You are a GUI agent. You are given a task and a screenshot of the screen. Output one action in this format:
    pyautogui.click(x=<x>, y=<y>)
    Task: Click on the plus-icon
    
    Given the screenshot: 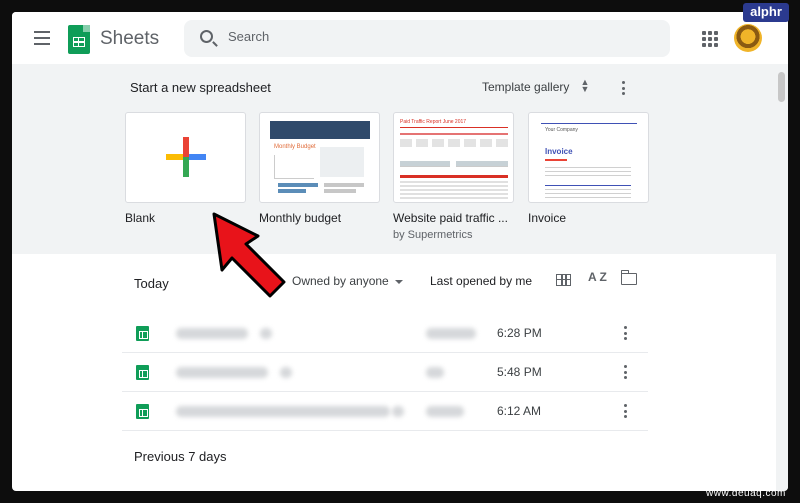 What is the action you would take?
    pyautogui.click(x=186, y=157)
    